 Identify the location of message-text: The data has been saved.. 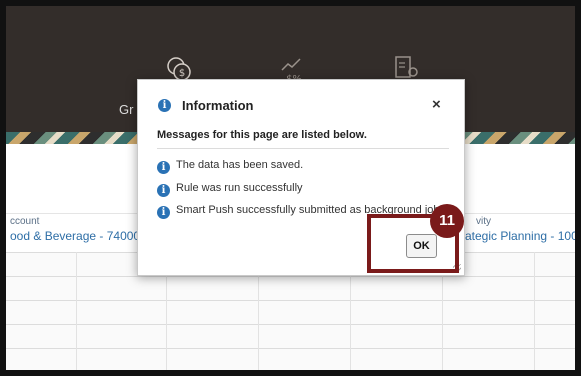
(240, 165).